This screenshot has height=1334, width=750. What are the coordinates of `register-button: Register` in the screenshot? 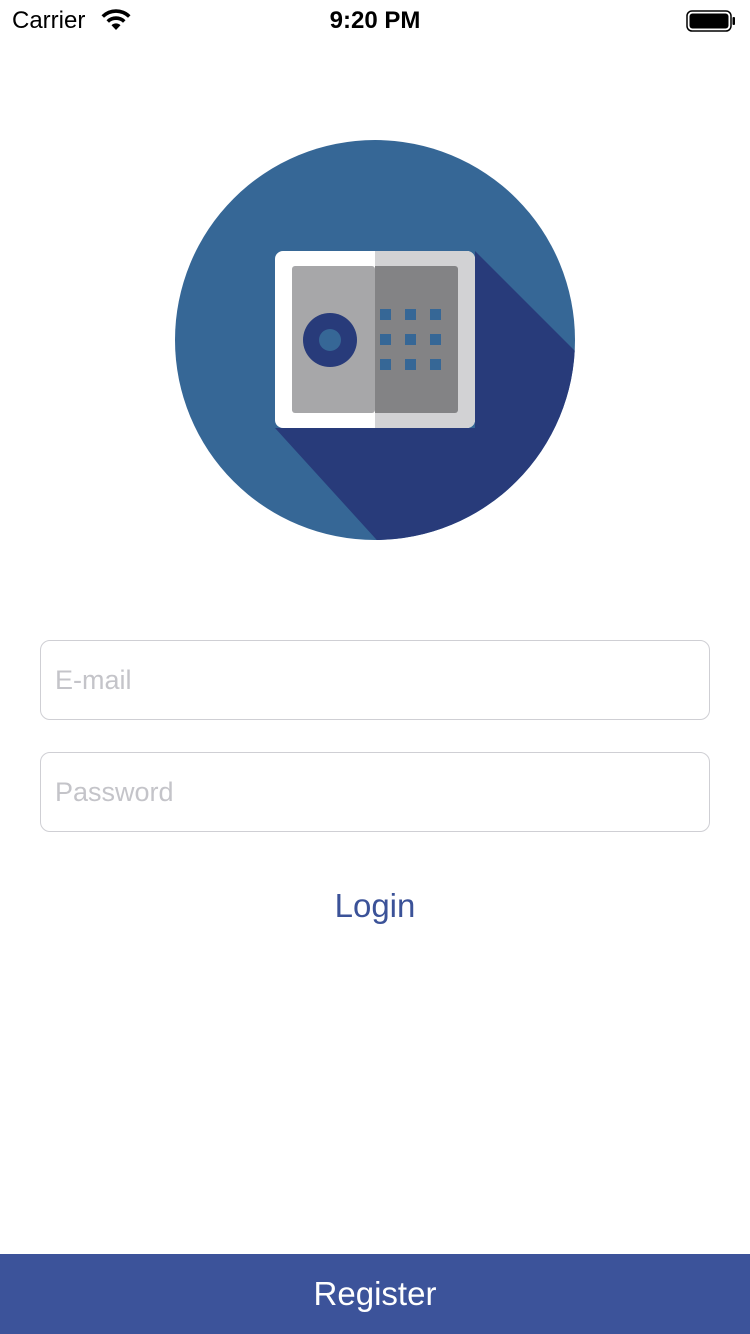 It's located at (375, 1294).